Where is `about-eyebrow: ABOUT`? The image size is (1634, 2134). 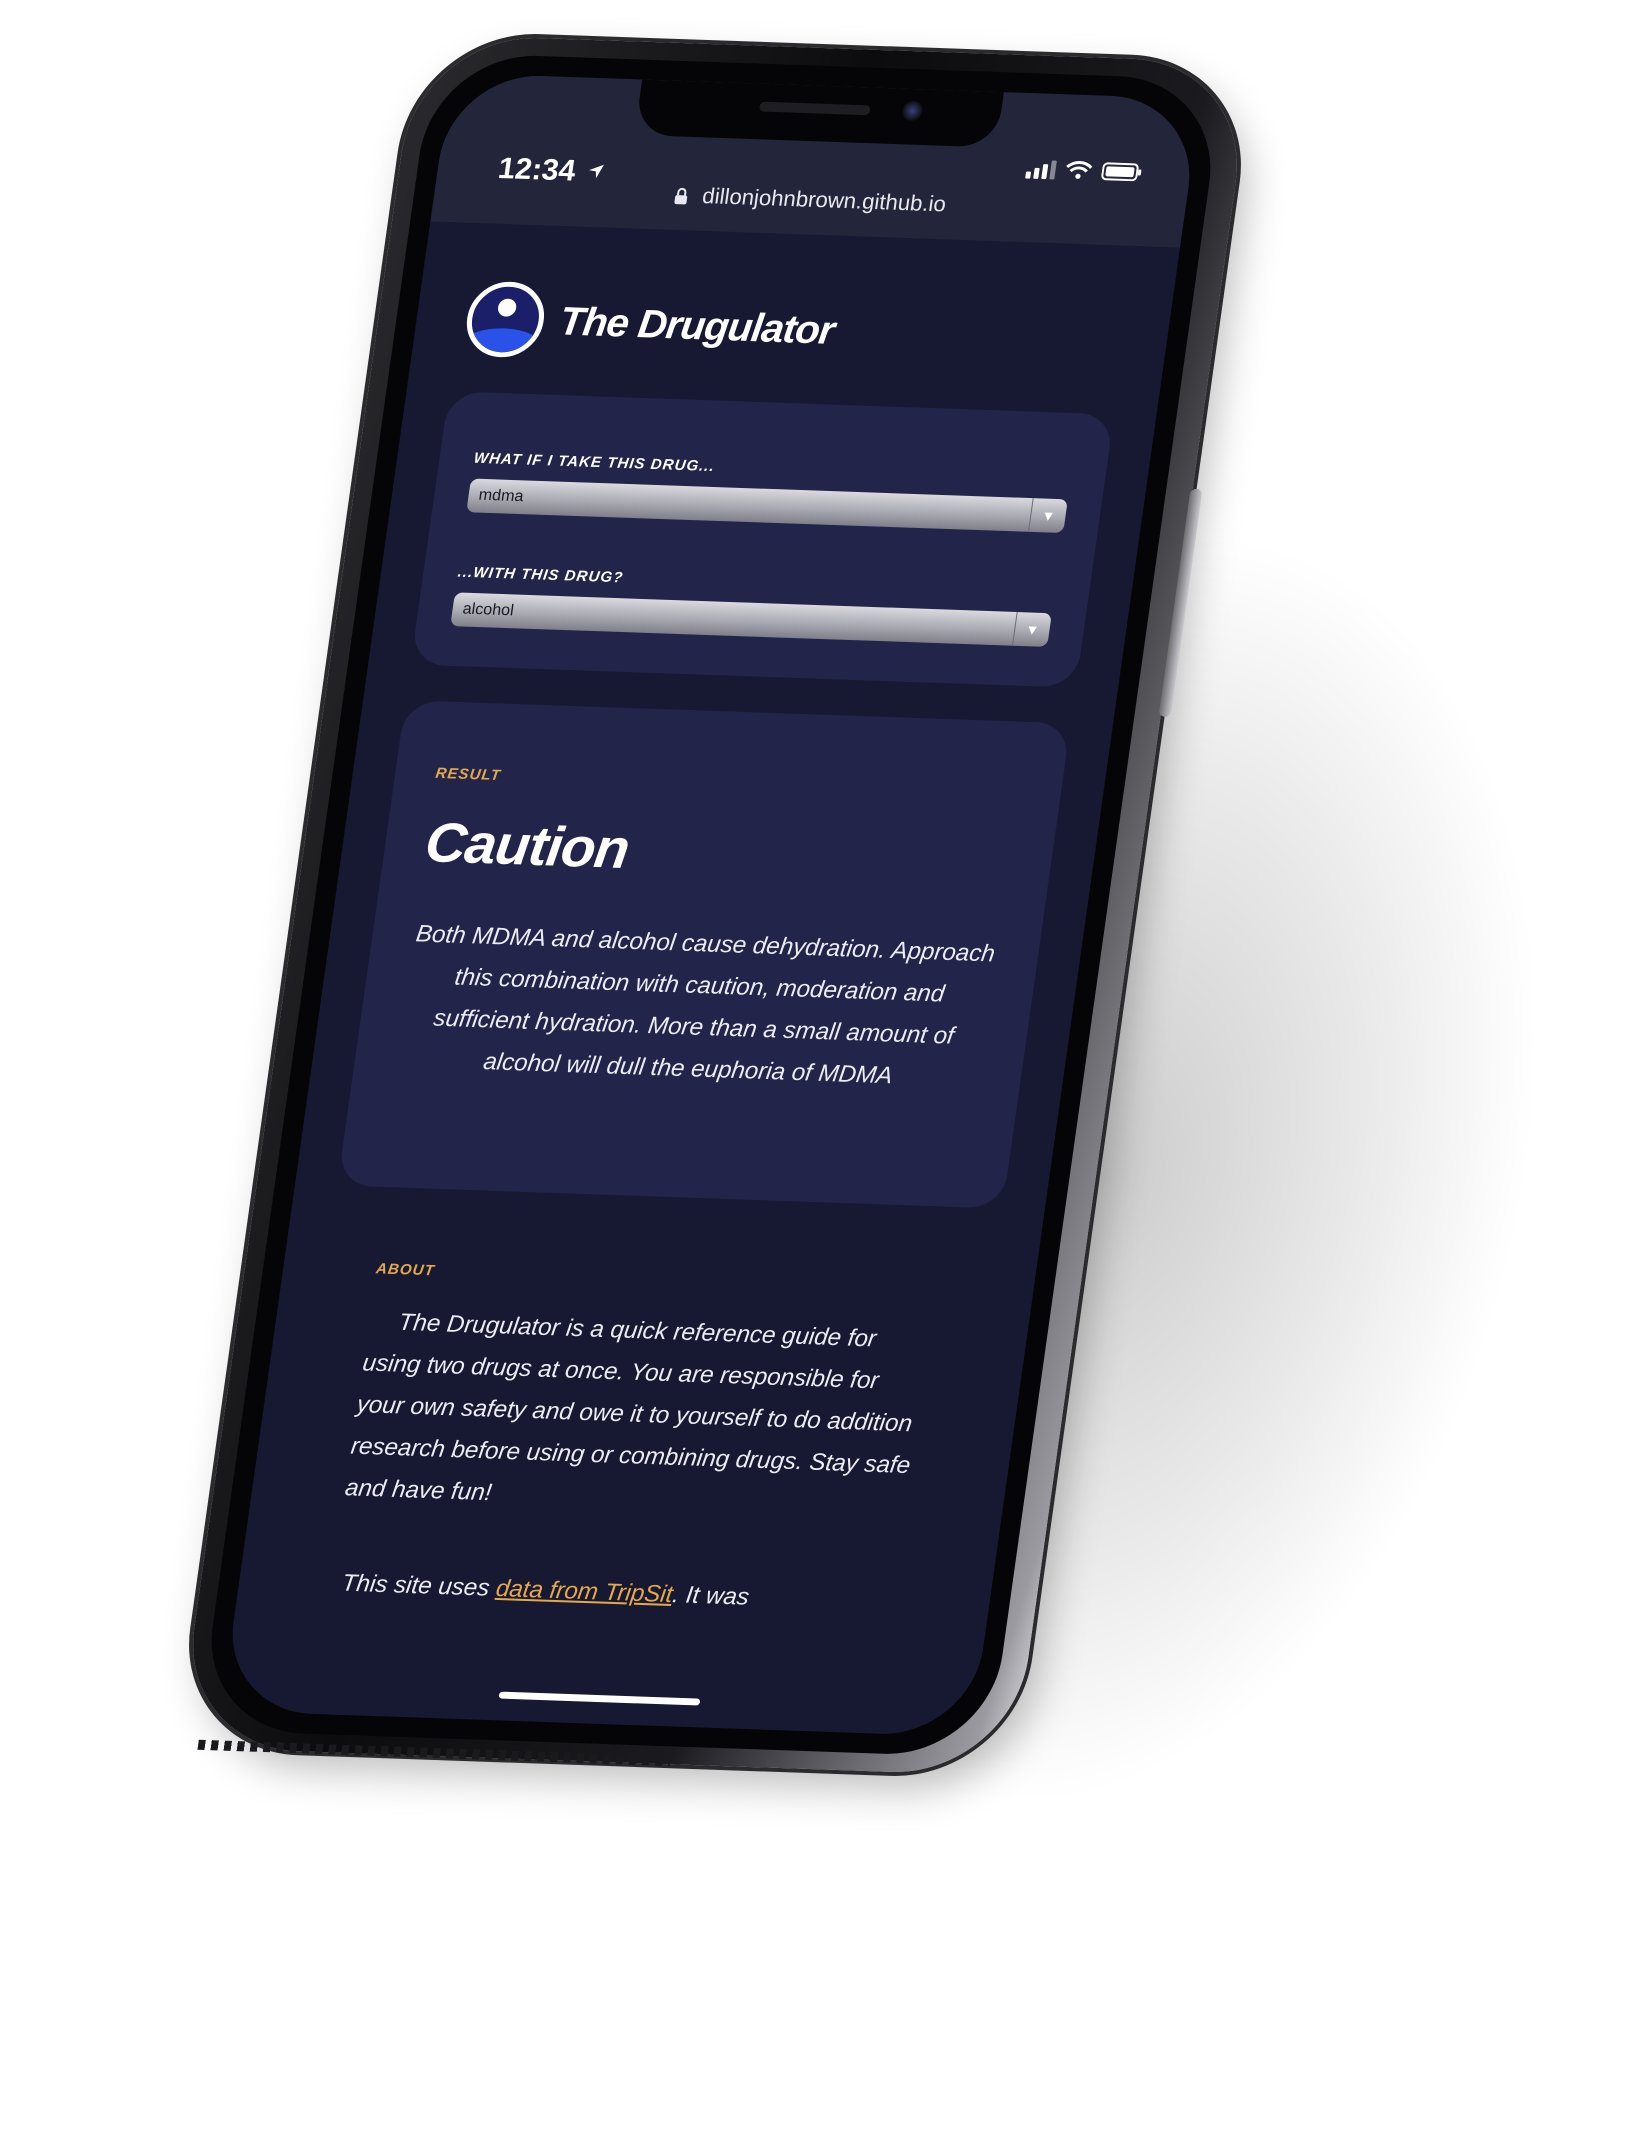
about-eyebrow: ABOUT is located at coordinates (405, 1270).